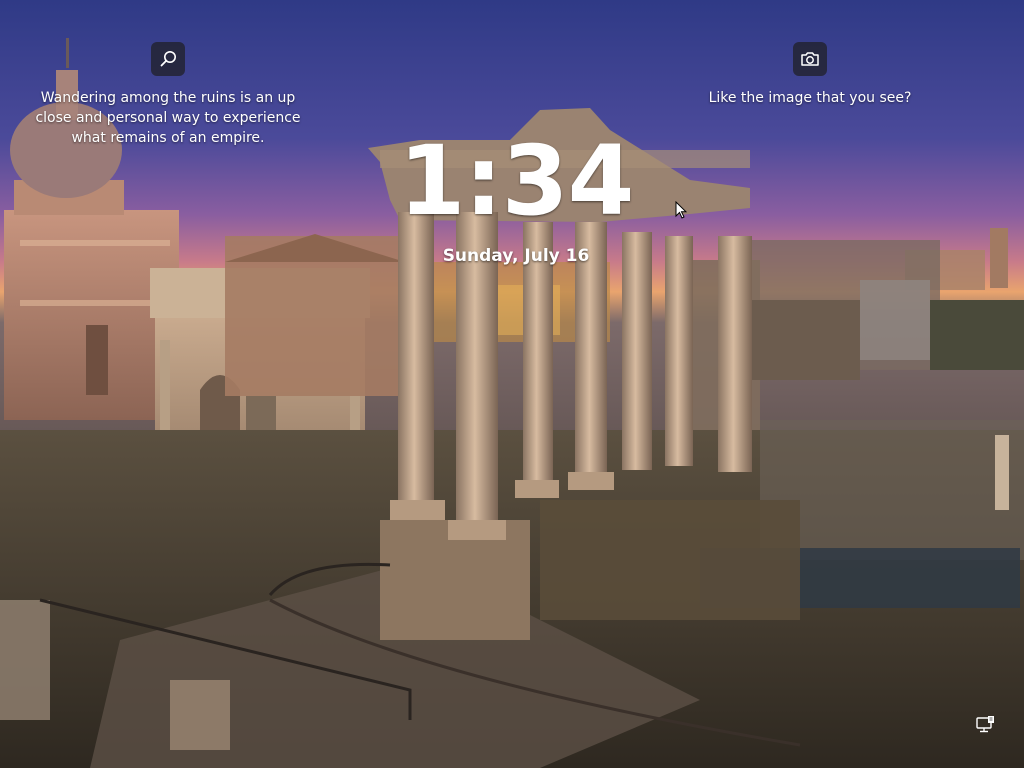 This screenshot has height=768, width=1024. Describe the element at coordinates (168, 98) in the screenshot. I see `spotlight-info-line-1: Wandering among the ruins is an up` at that location.